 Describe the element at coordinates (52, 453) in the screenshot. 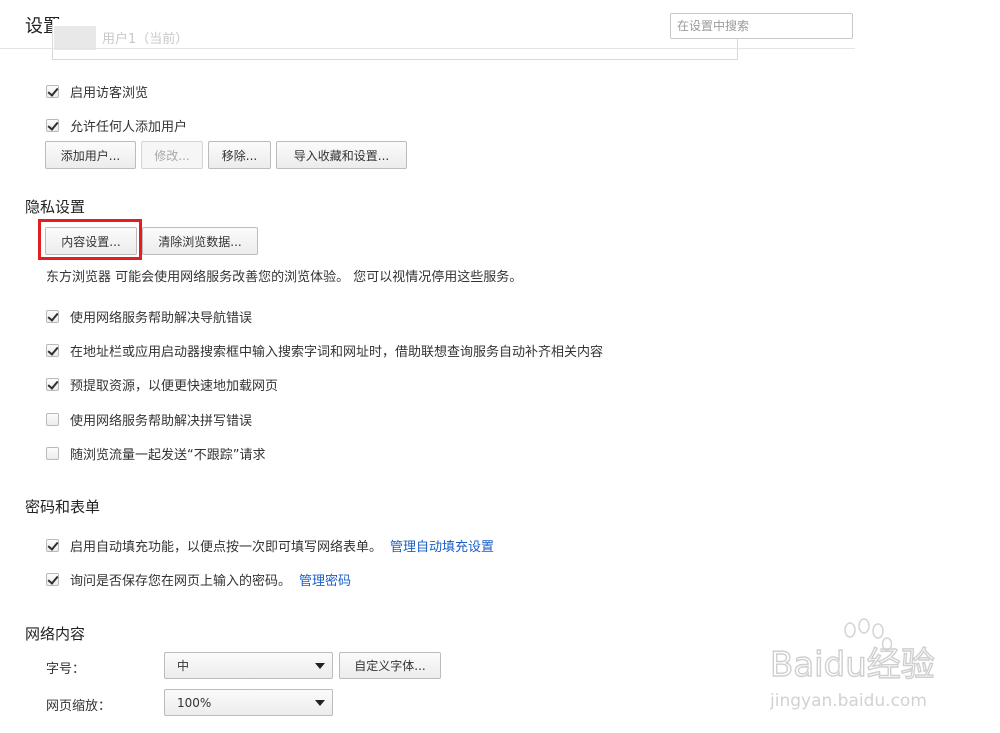

I see `do-not-track-checkbox` at that location.